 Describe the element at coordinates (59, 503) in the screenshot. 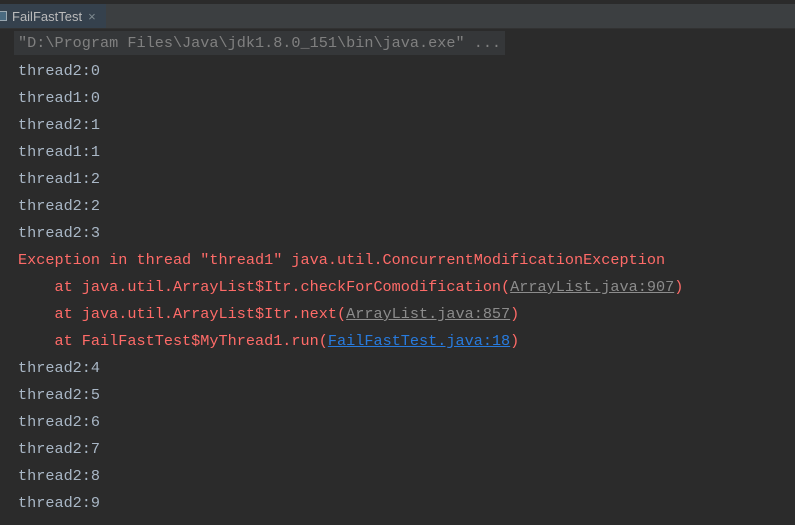

I see `output-line: thread2:9` at that location.